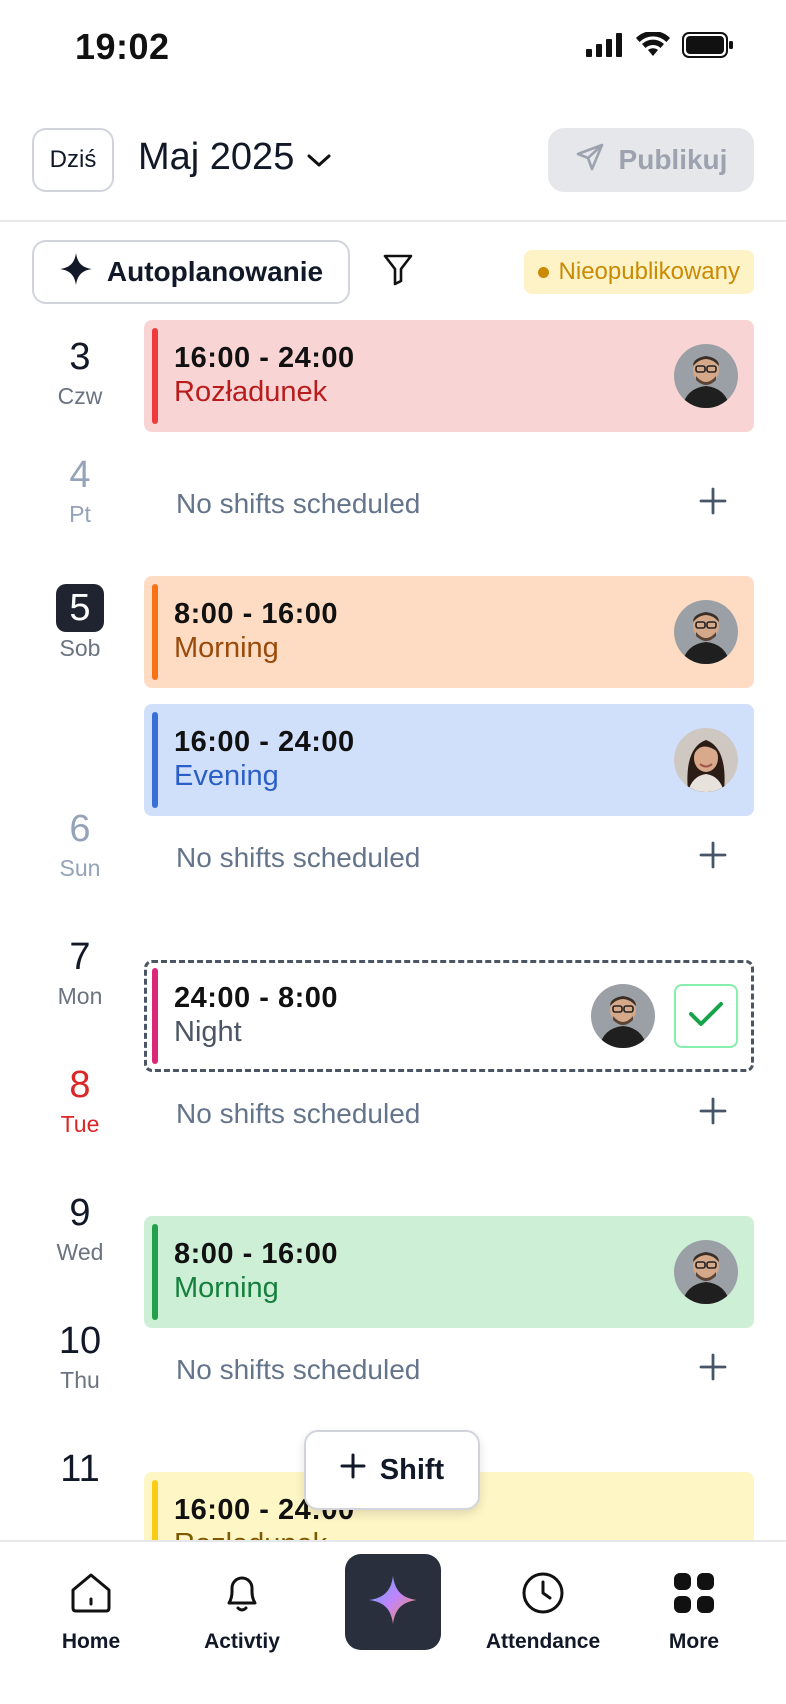 This screenshot has width=786, height=1704. I want to click on shift-card: 16:00 - 24:00 Evening, so click(449, 760).